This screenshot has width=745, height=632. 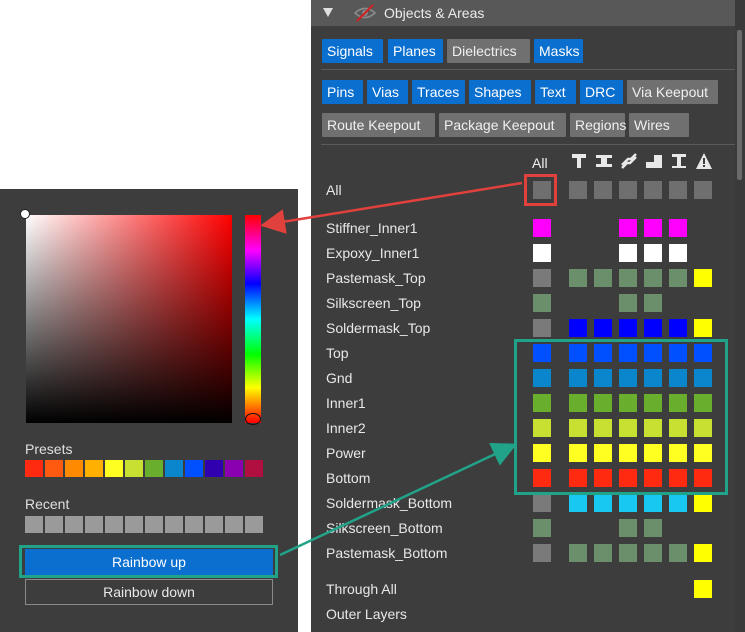 I want to click on red-arrow, so click(x=391, y=207).